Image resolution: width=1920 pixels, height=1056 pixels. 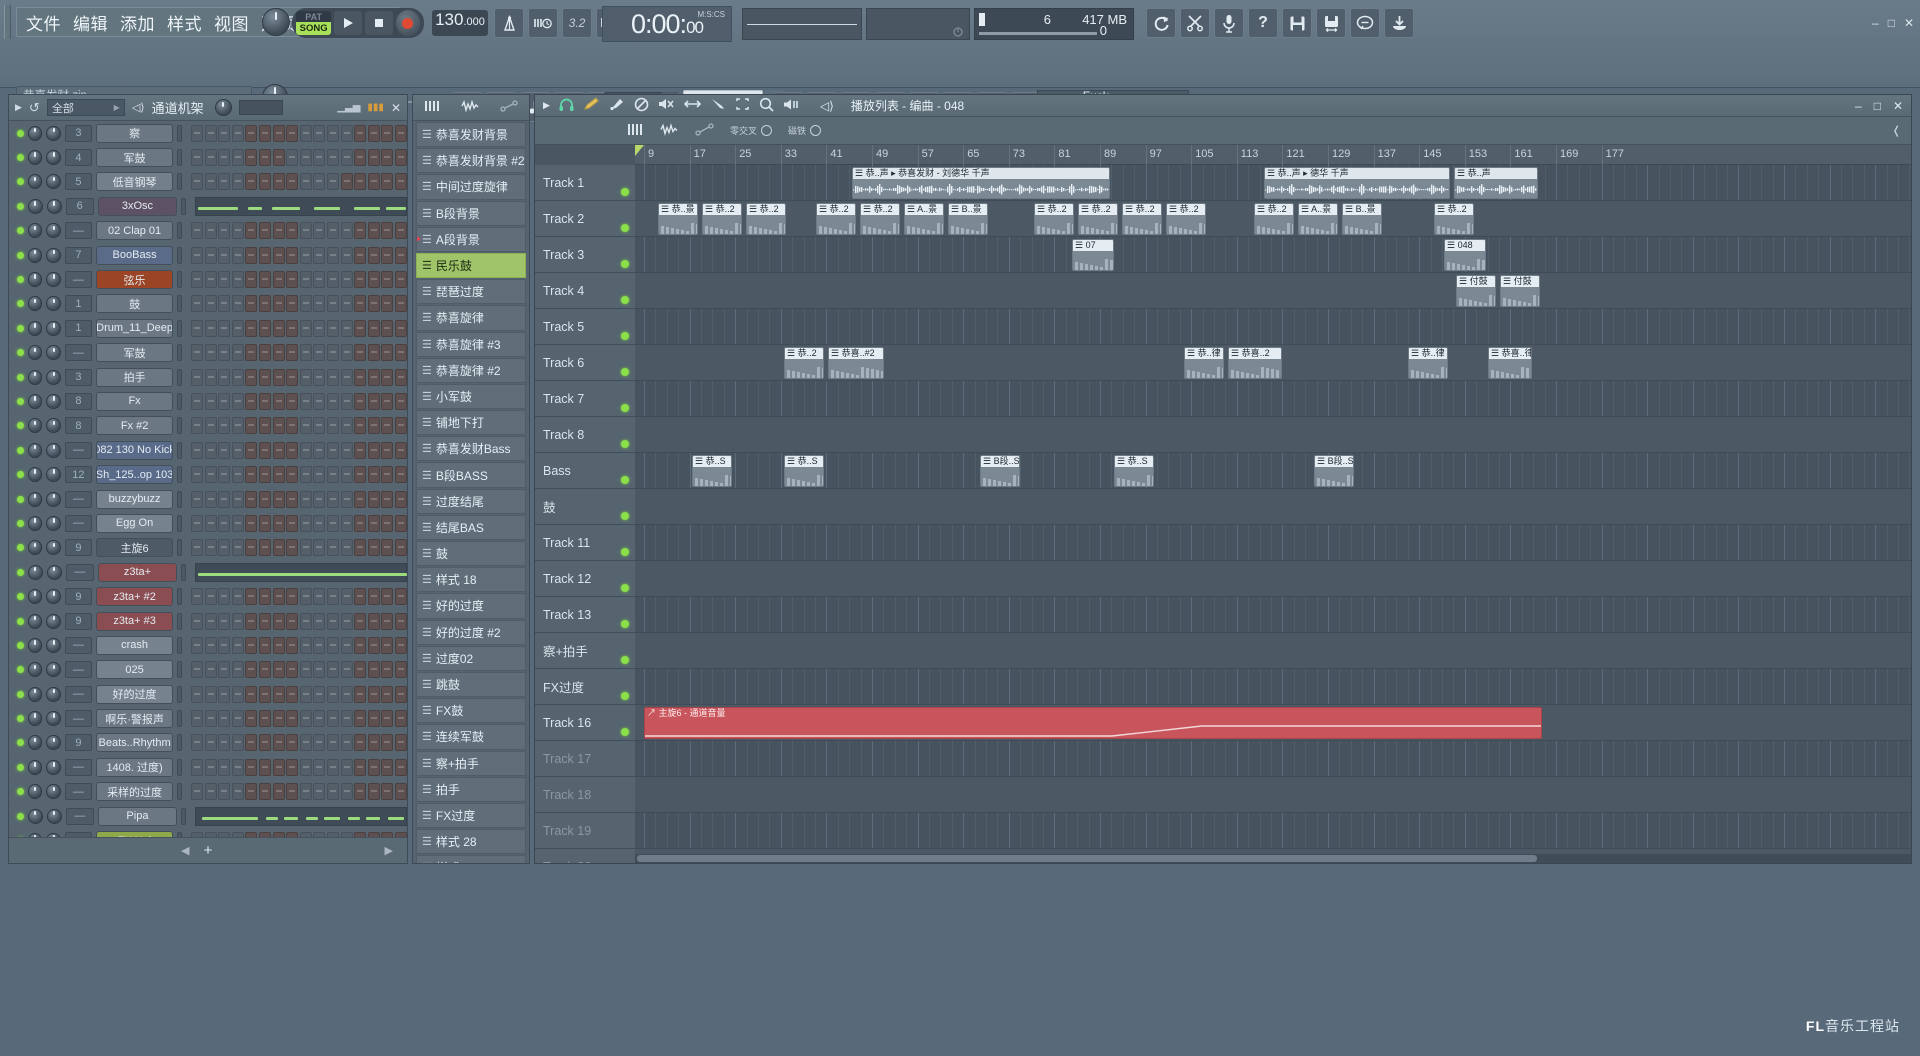 I want to click on channel-mixer-slot: —, so click(x=78, y=231).